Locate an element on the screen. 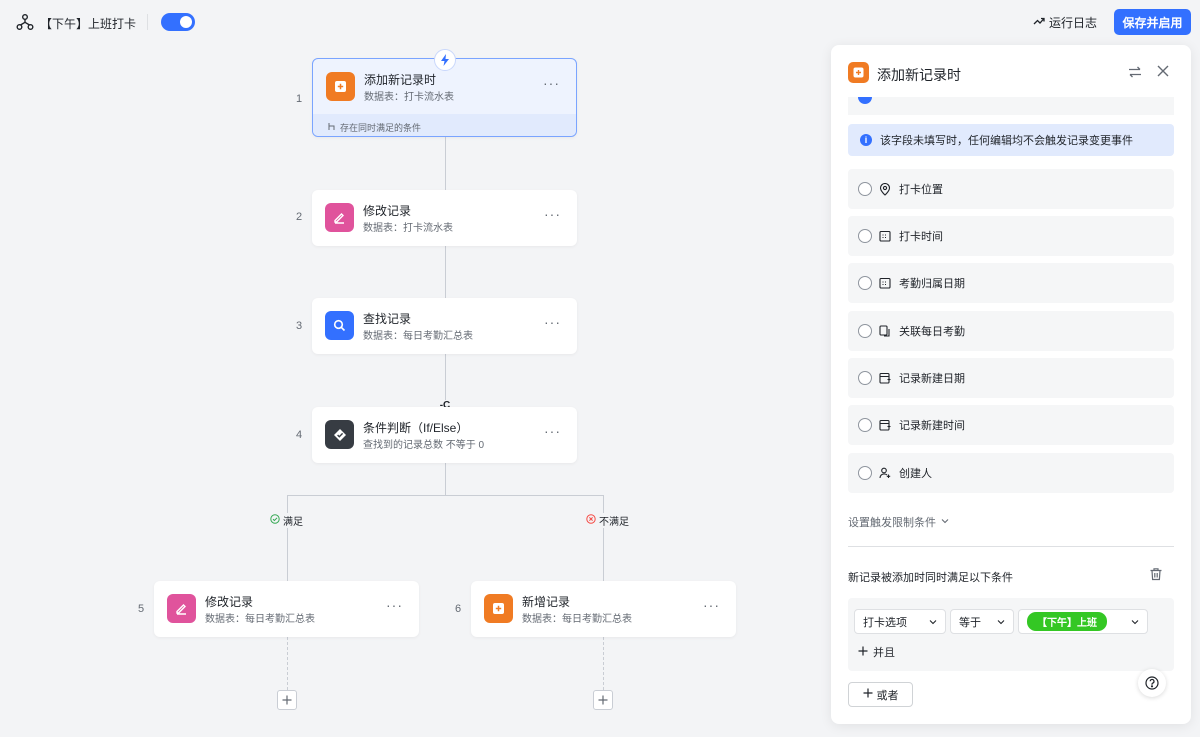 The width and height of the screenshot is (1200, 737). node-title: 查找记录 is located at coordinates (387, 319).